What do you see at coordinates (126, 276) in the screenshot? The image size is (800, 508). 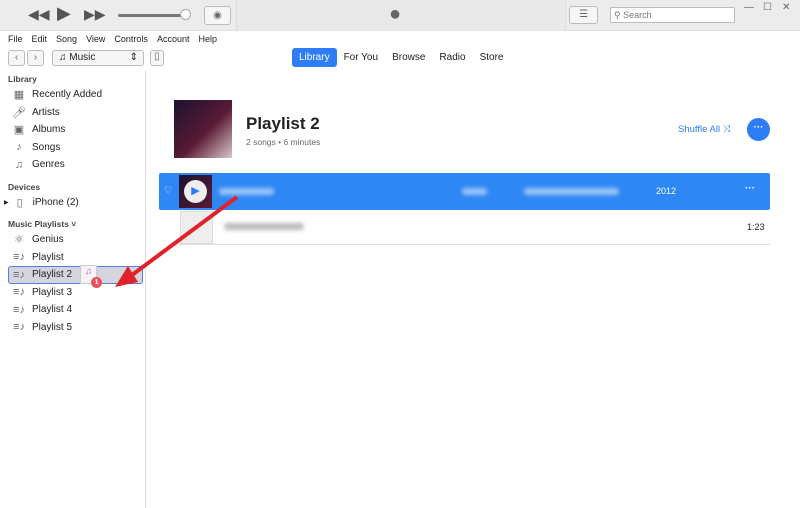 I see `arrow-head` at bounding box center [126, 276].